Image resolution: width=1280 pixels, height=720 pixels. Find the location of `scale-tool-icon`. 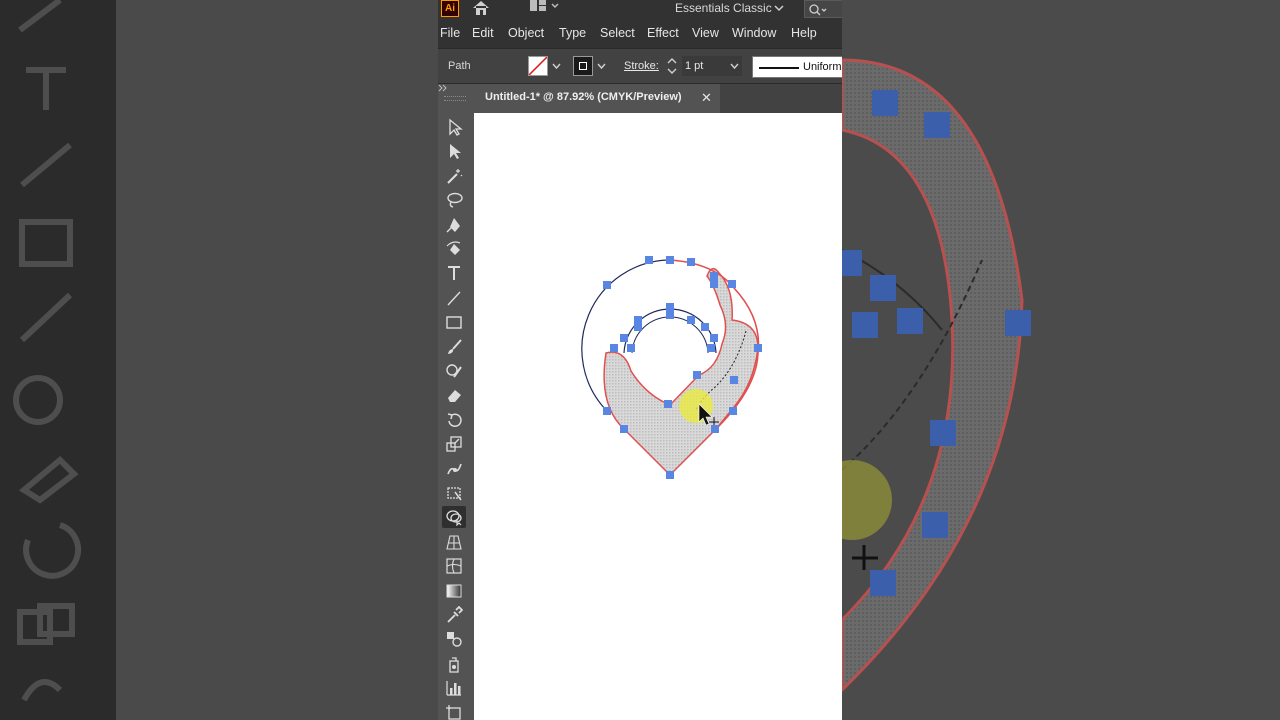

scale-tool-icon is located at coordinates (454, 444).